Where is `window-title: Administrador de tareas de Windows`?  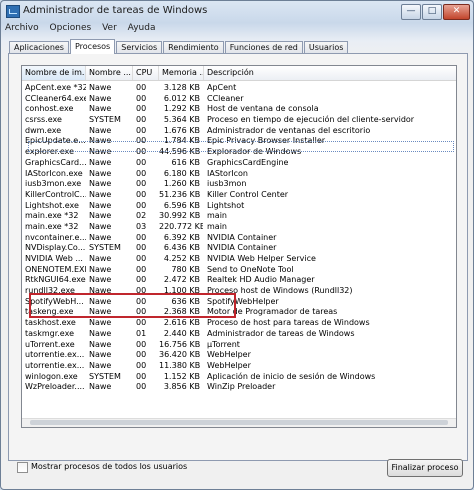 window-title: Administrador de tareas de Windows is located at coordinates (115, 10).